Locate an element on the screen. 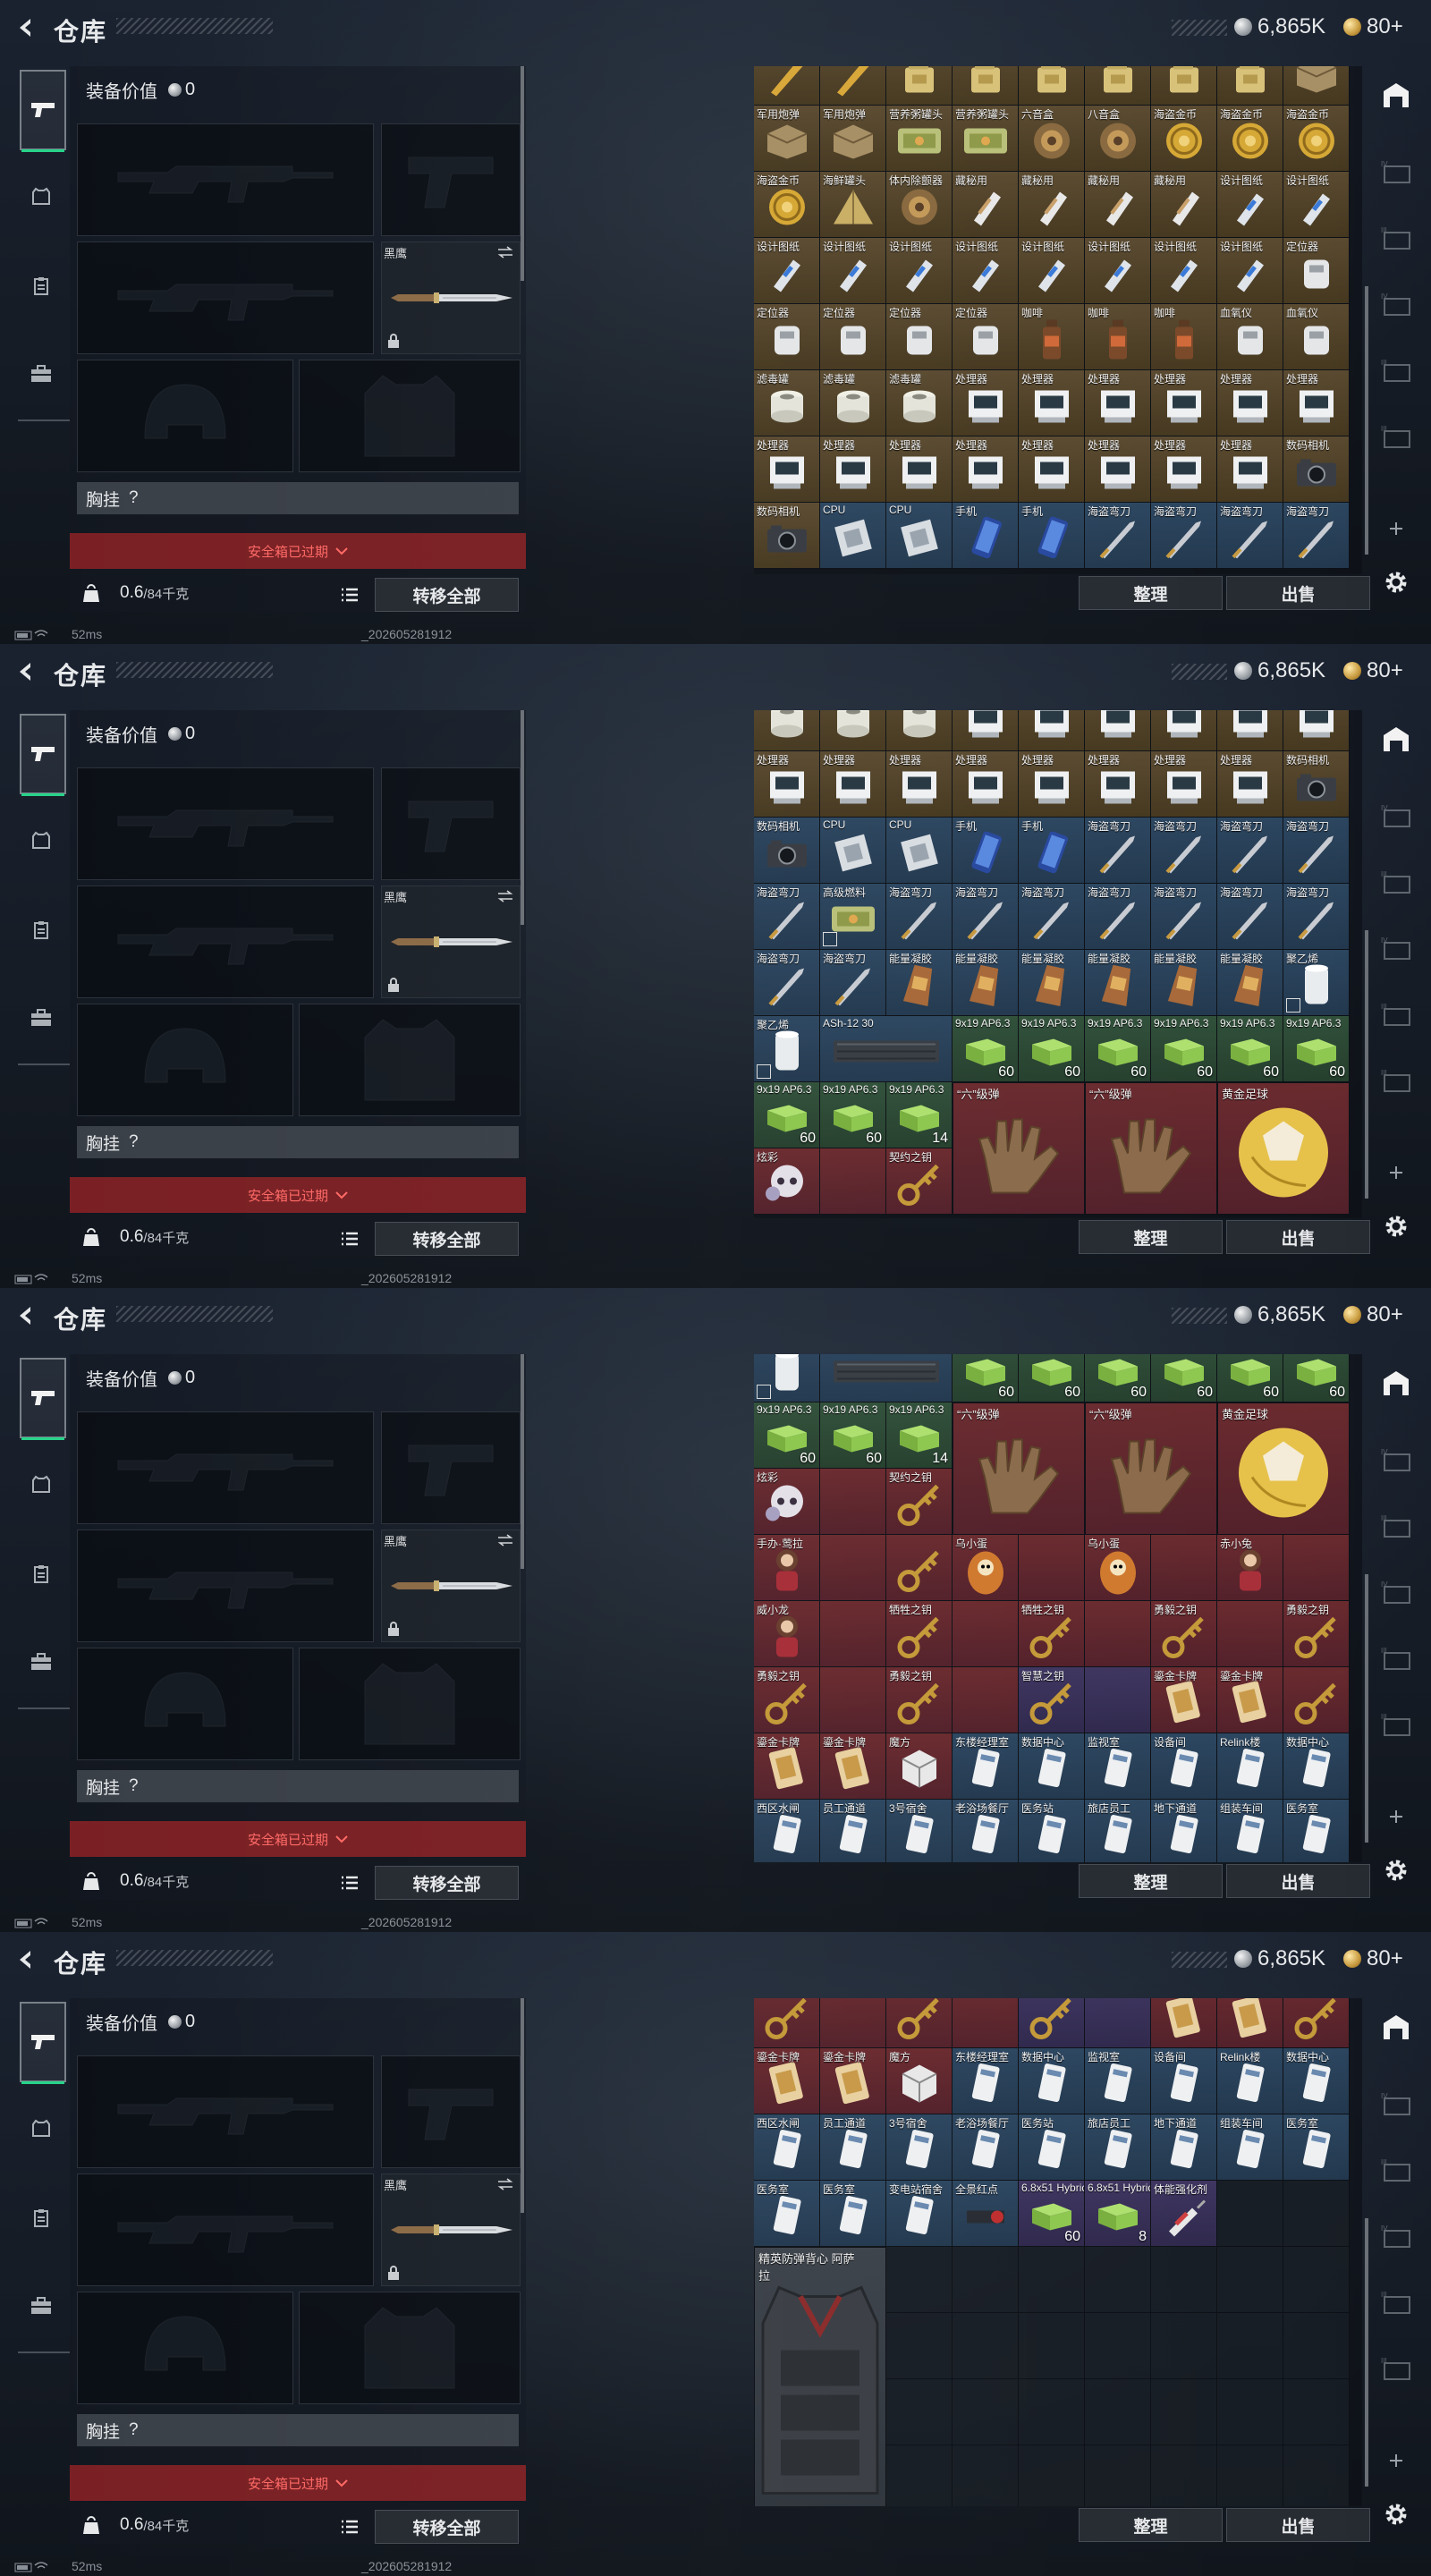 Image resolution: width=1431 pixels, height=2576 pixels. large-item-cell: 精英防弹背心 阿萨拉 is located at coordinates (820, 2376).